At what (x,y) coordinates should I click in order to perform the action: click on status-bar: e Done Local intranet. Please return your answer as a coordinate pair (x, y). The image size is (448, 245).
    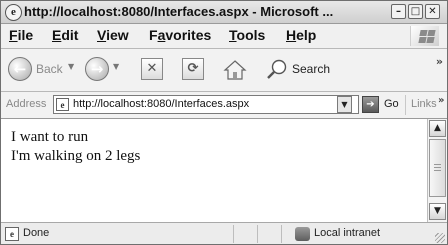
    Looking at the image, I should click on (224, 233).